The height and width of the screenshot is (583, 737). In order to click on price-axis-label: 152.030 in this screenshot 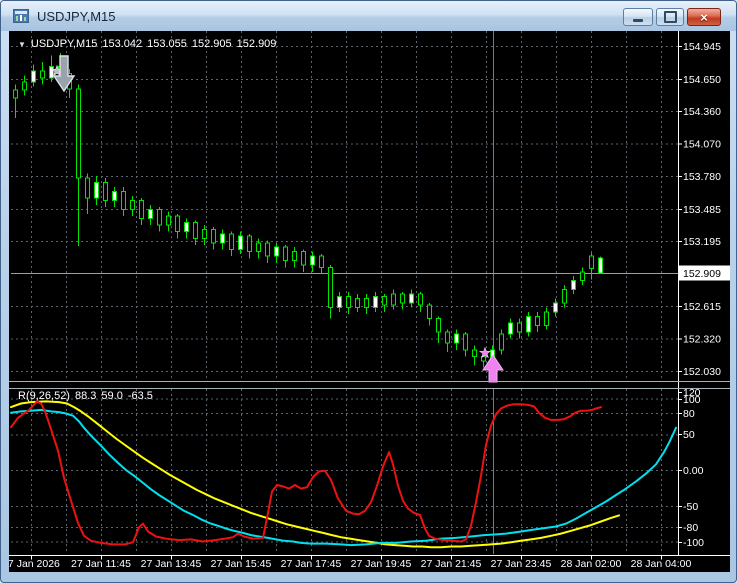, I will do `click(702, 372)`.